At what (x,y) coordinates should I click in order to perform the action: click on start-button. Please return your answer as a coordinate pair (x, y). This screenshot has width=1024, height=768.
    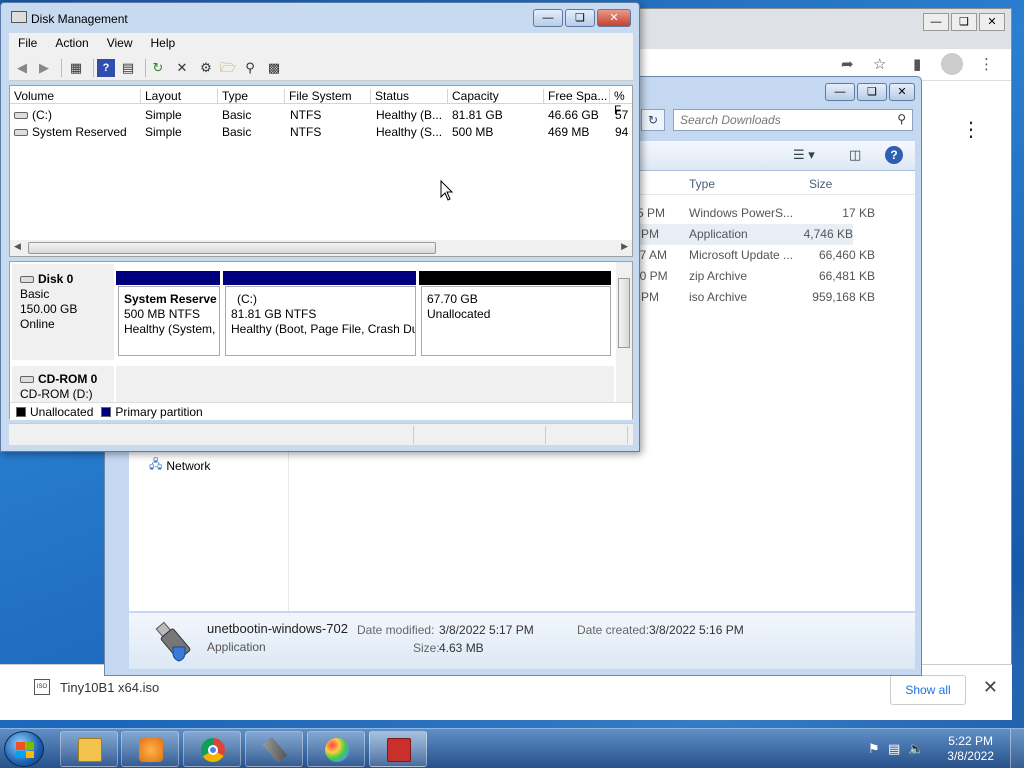
    Looking at the image, I should click on (24, 749).